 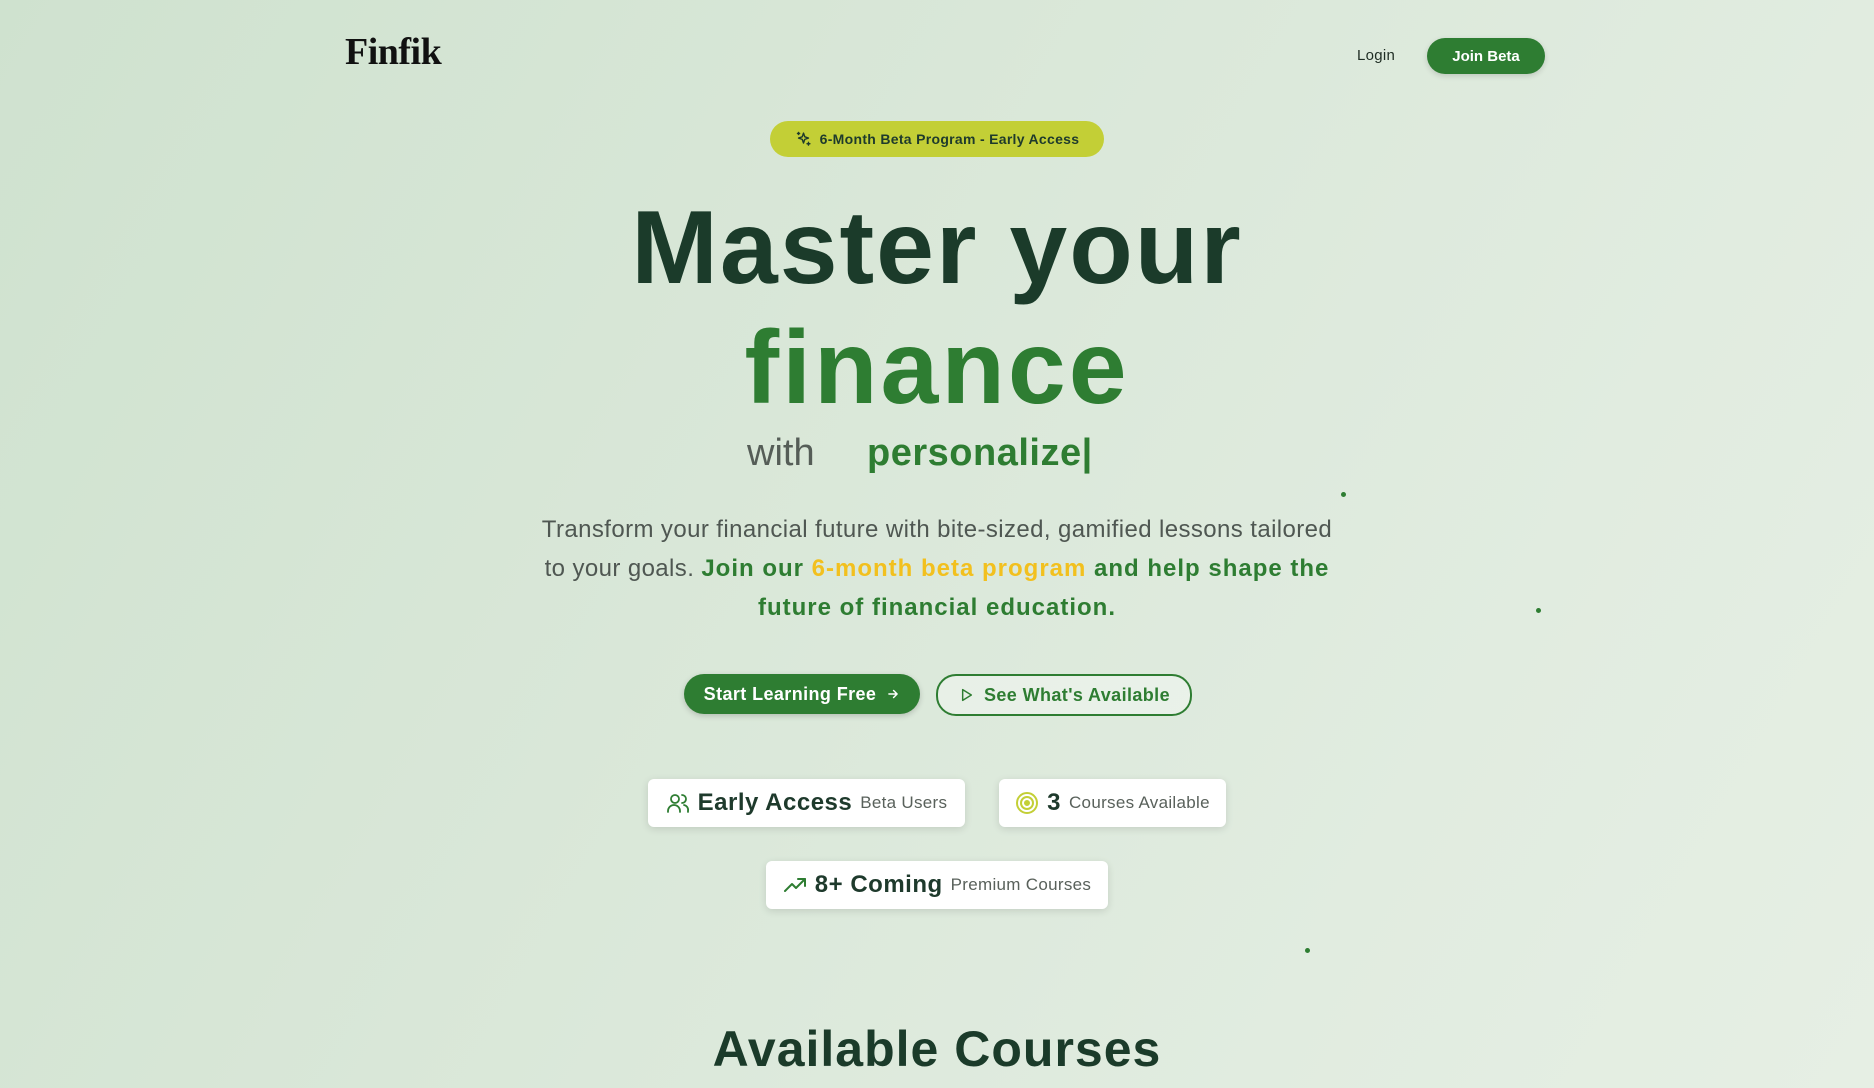 I want to click on stat-coming-value: 8+ Coming, so click(x=878, y=884).